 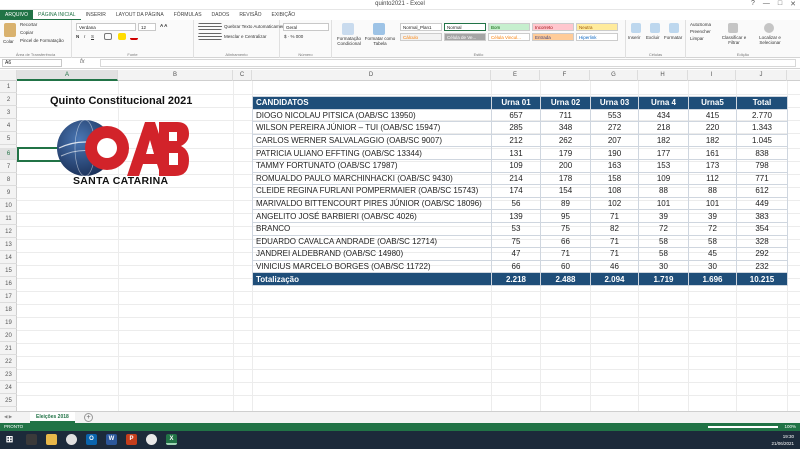 I want to click on urna-4-cell: 434, so click(x=663, y=115).